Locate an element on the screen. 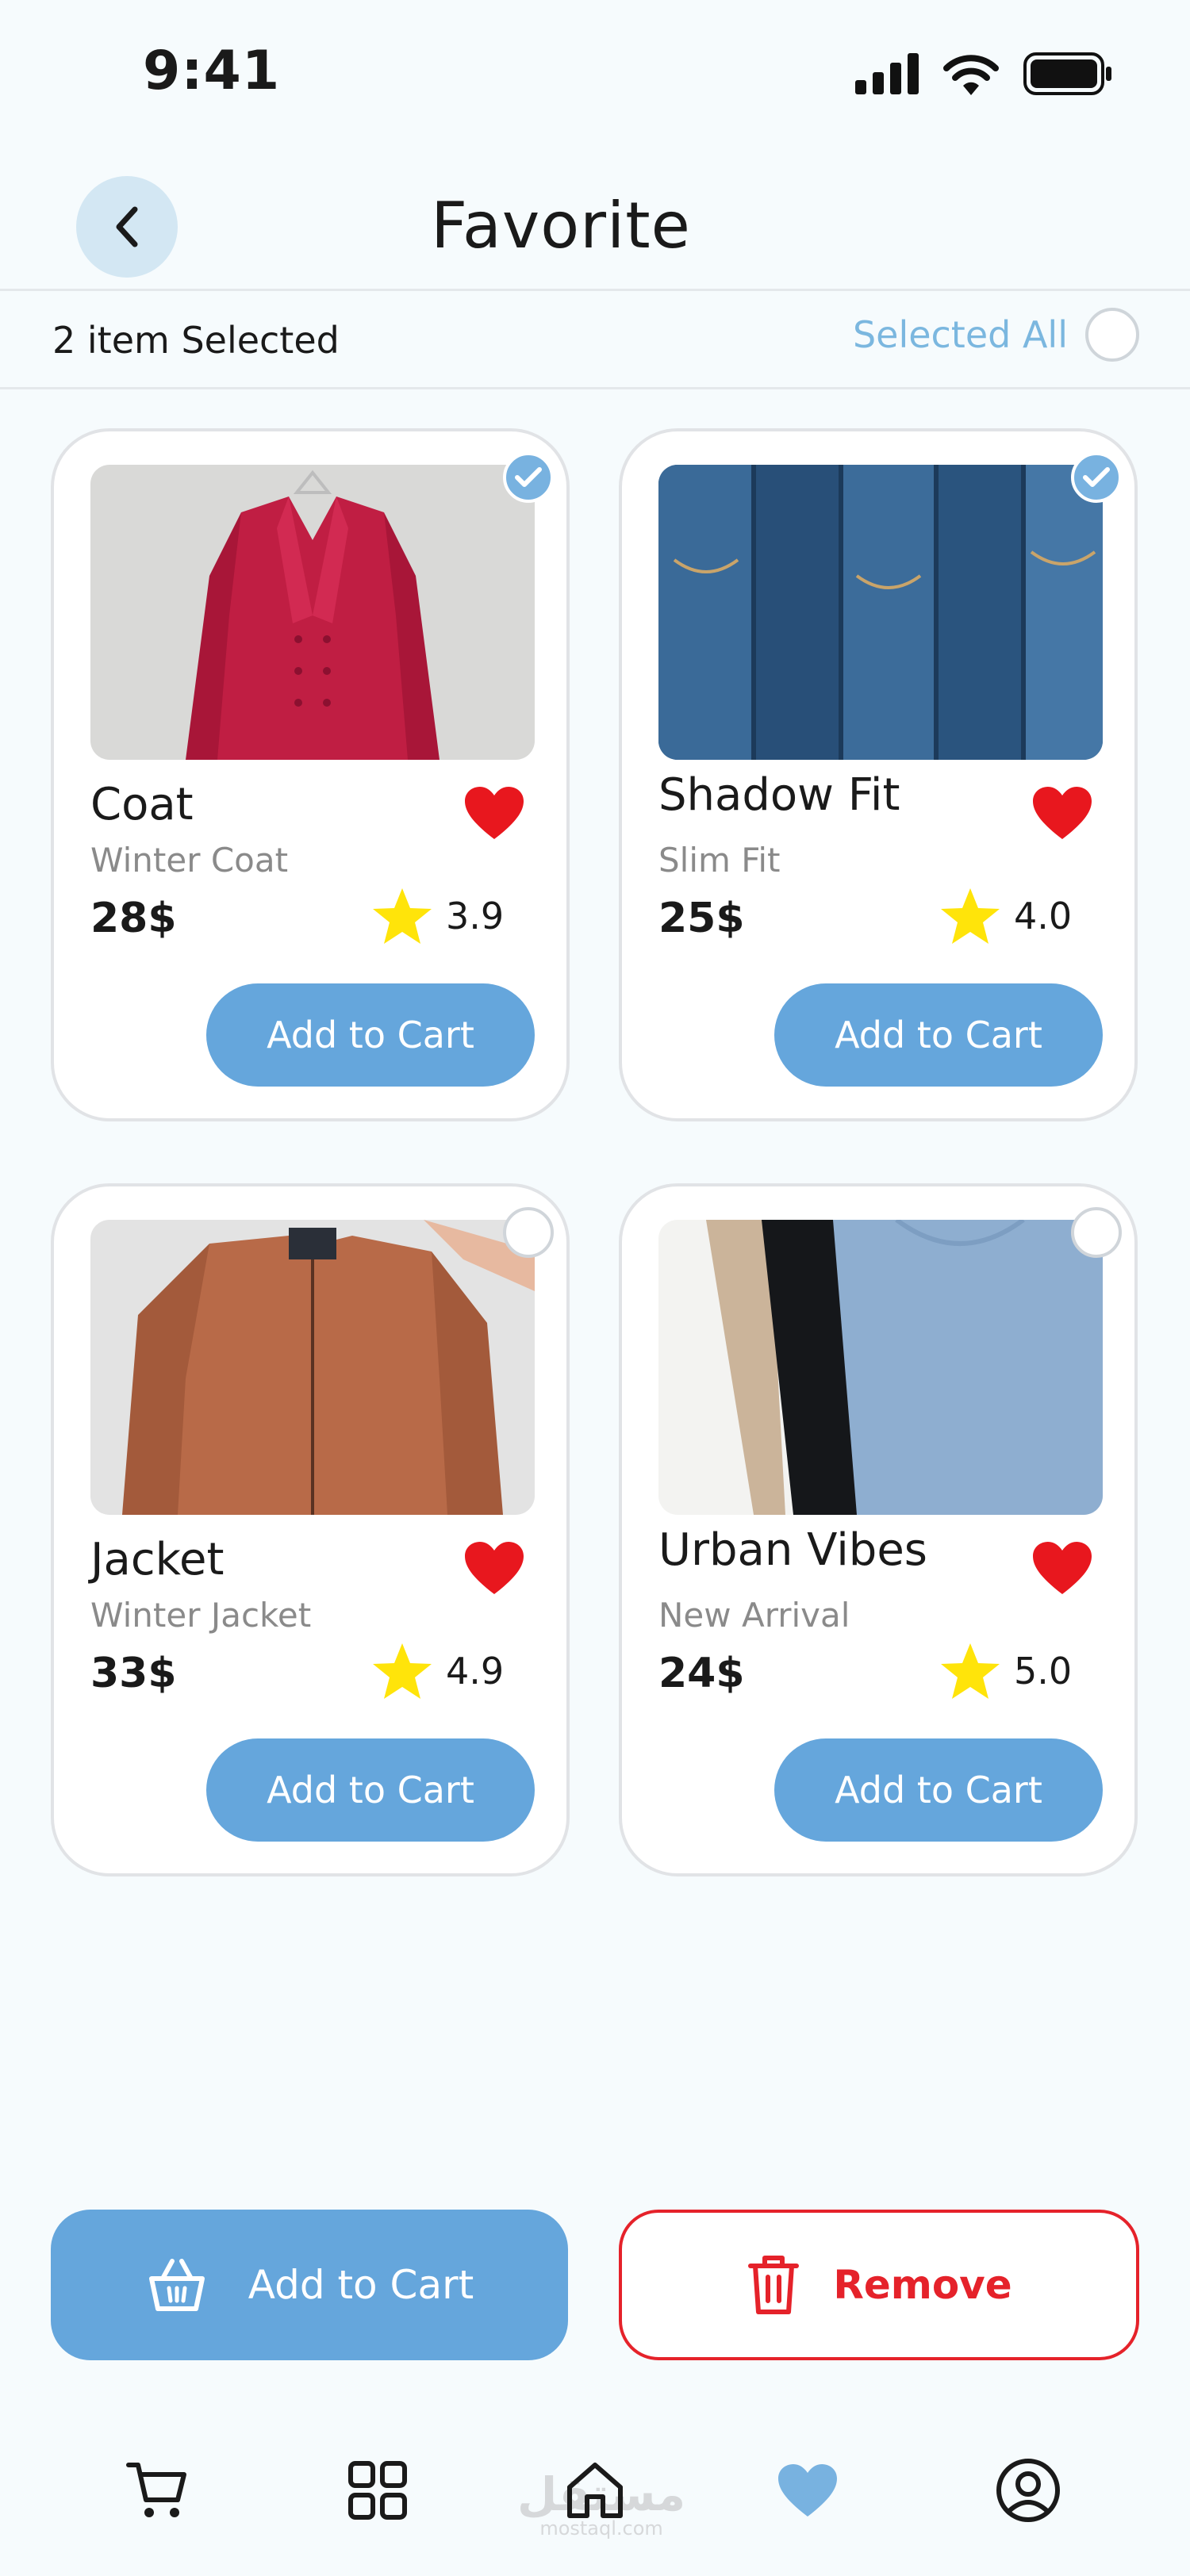 This screenshot has height=2576, width=1190. product-image-coat is located at coordinates (312, 613).